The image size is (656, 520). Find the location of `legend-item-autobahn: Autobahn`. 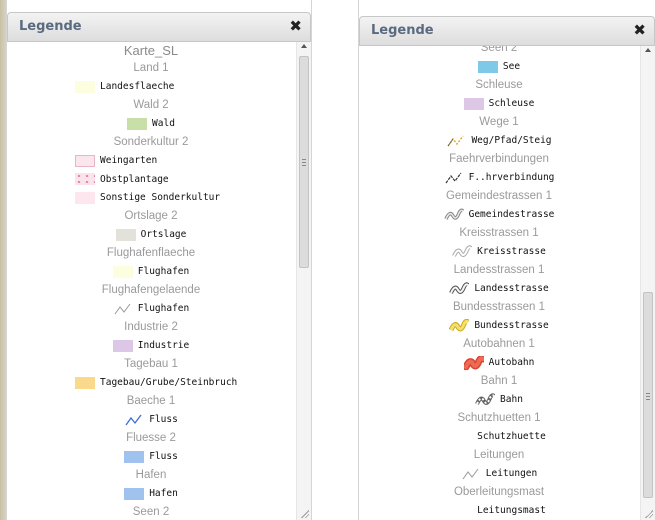

legend-item-autobahn: Autobahn is located at coordinates (499, 363).